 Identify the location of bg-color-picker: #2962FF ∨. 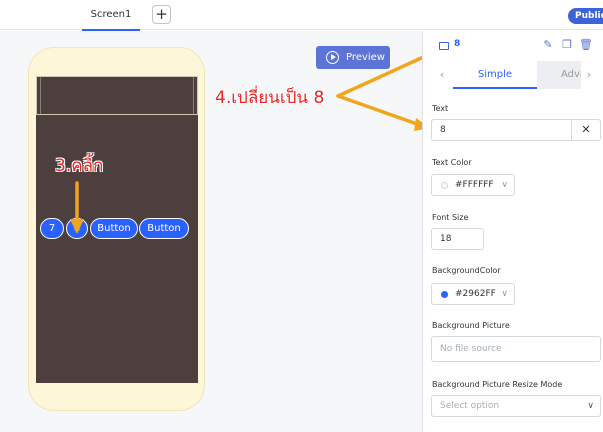
(473, 294).